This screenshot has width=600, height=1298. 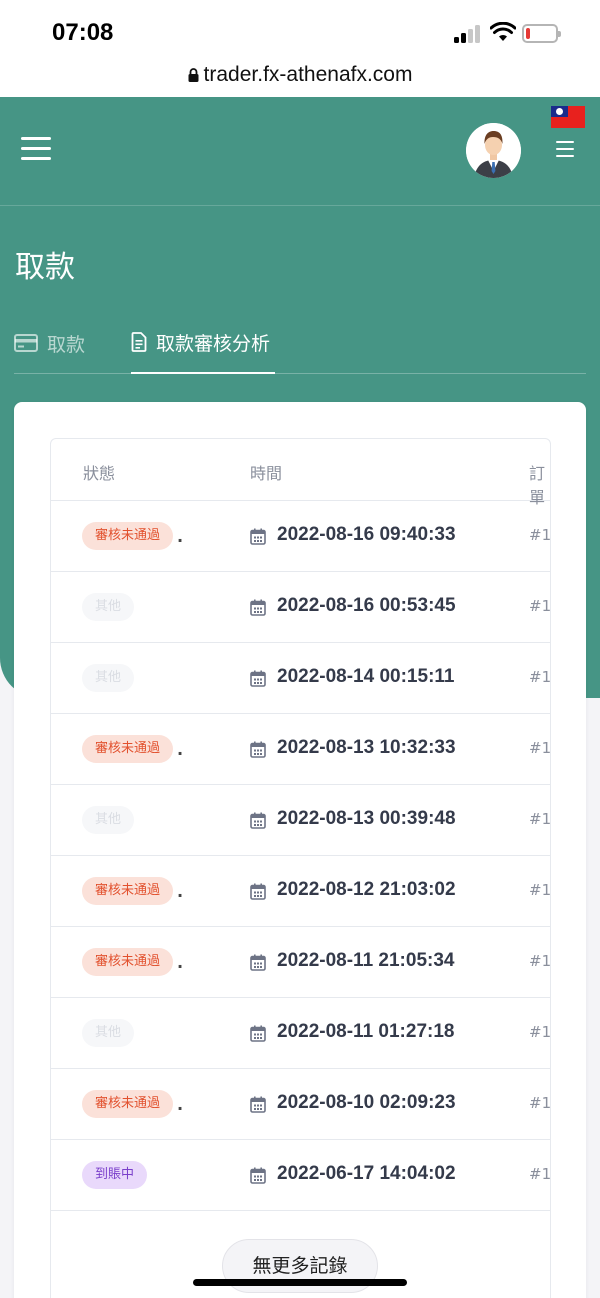 I want to click on table-row: 審核未通過. 2022-08-13 10:32:33 #1, so click(x=301, y=749).